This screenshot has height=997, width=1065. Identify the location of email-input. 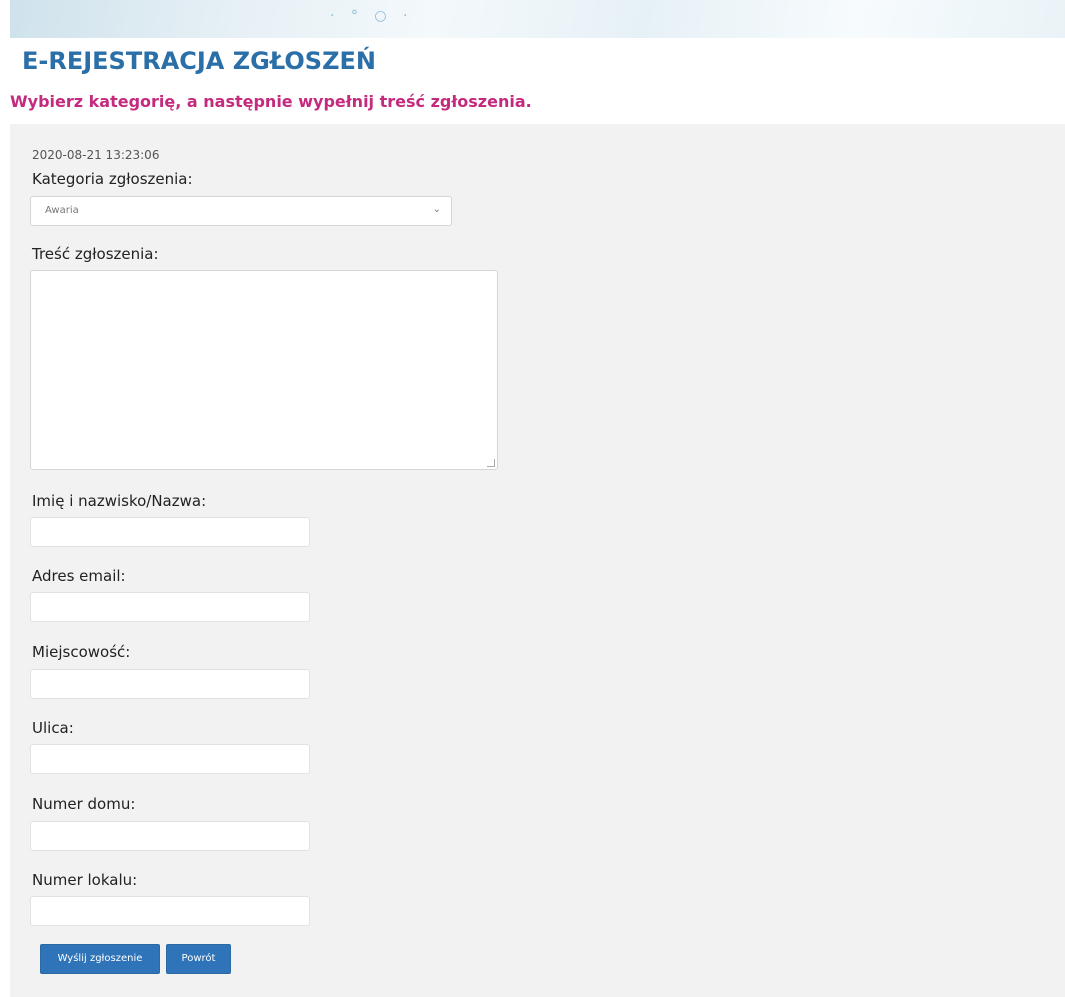
(170, 607).